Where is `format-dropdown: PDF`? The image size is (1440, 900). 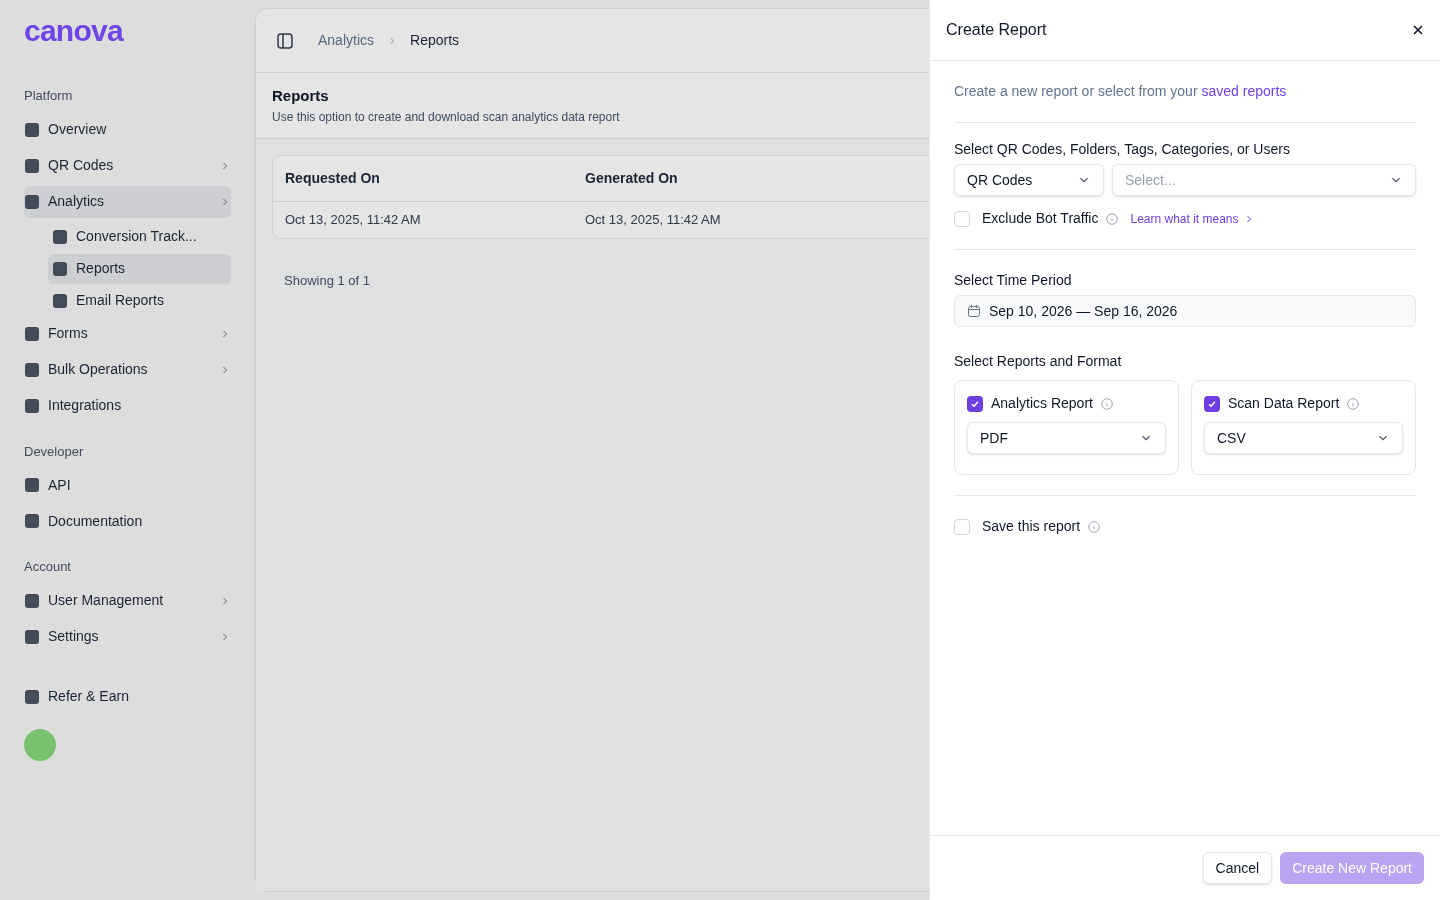
format-dropdown: PDF is located at coordinates (1066, 438).